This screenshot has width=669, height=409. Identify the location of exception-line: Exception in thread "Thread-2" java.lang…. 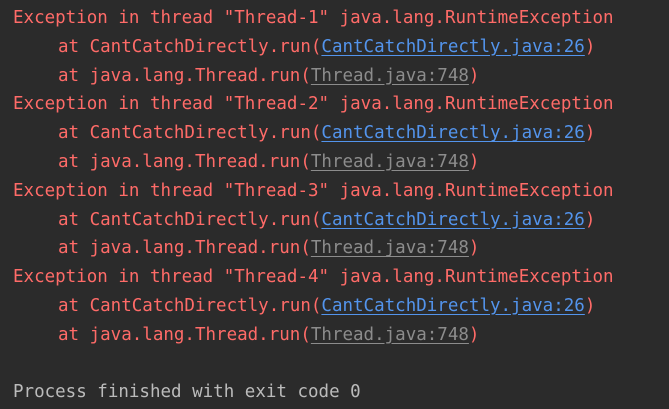
(341, 104).